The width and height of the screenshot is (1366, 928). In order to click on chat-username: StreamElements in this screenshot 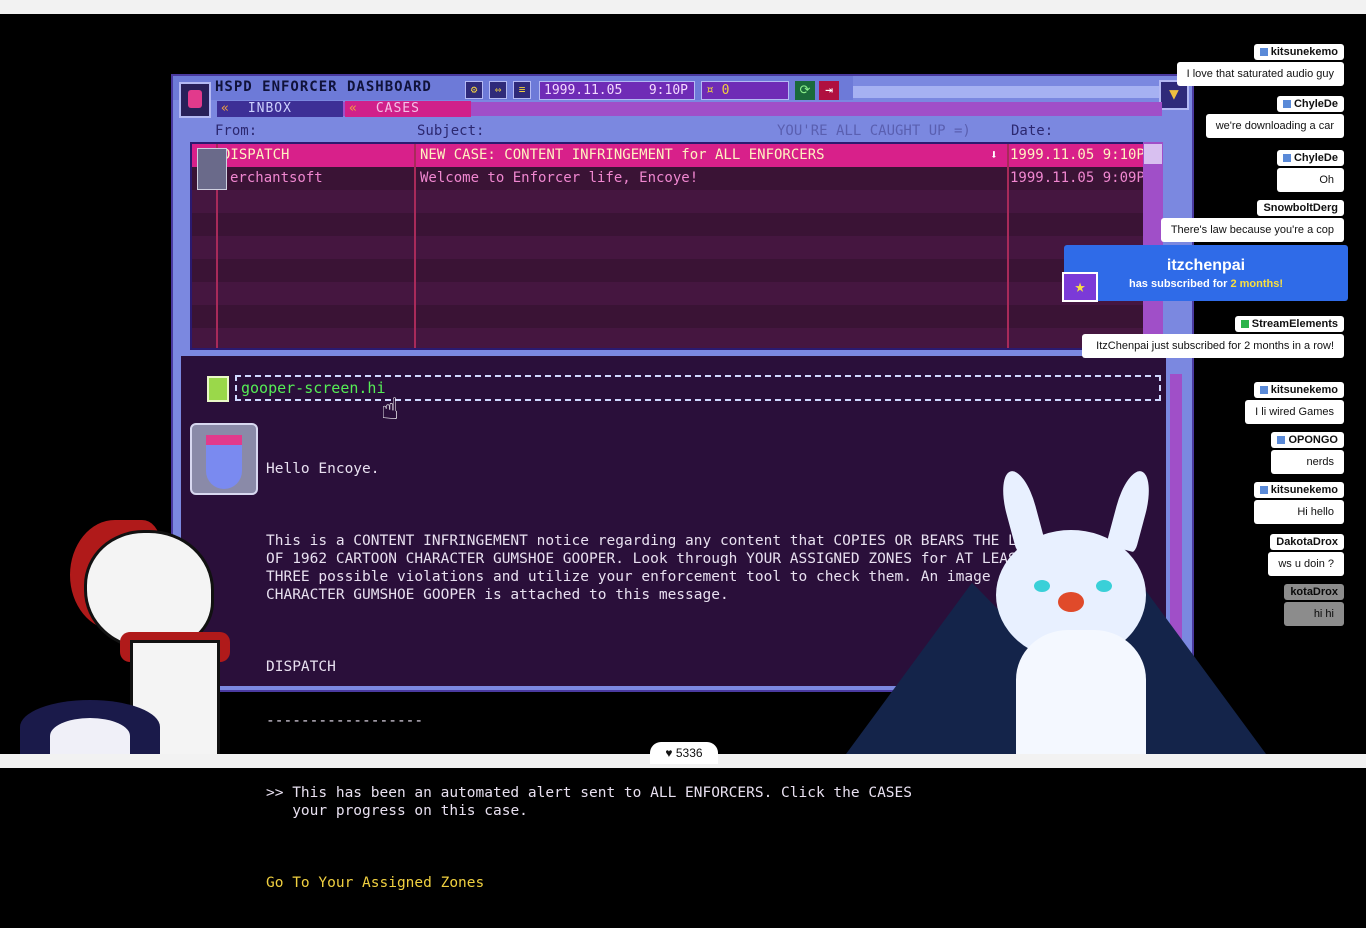, I will do `click(1289, 324)`.